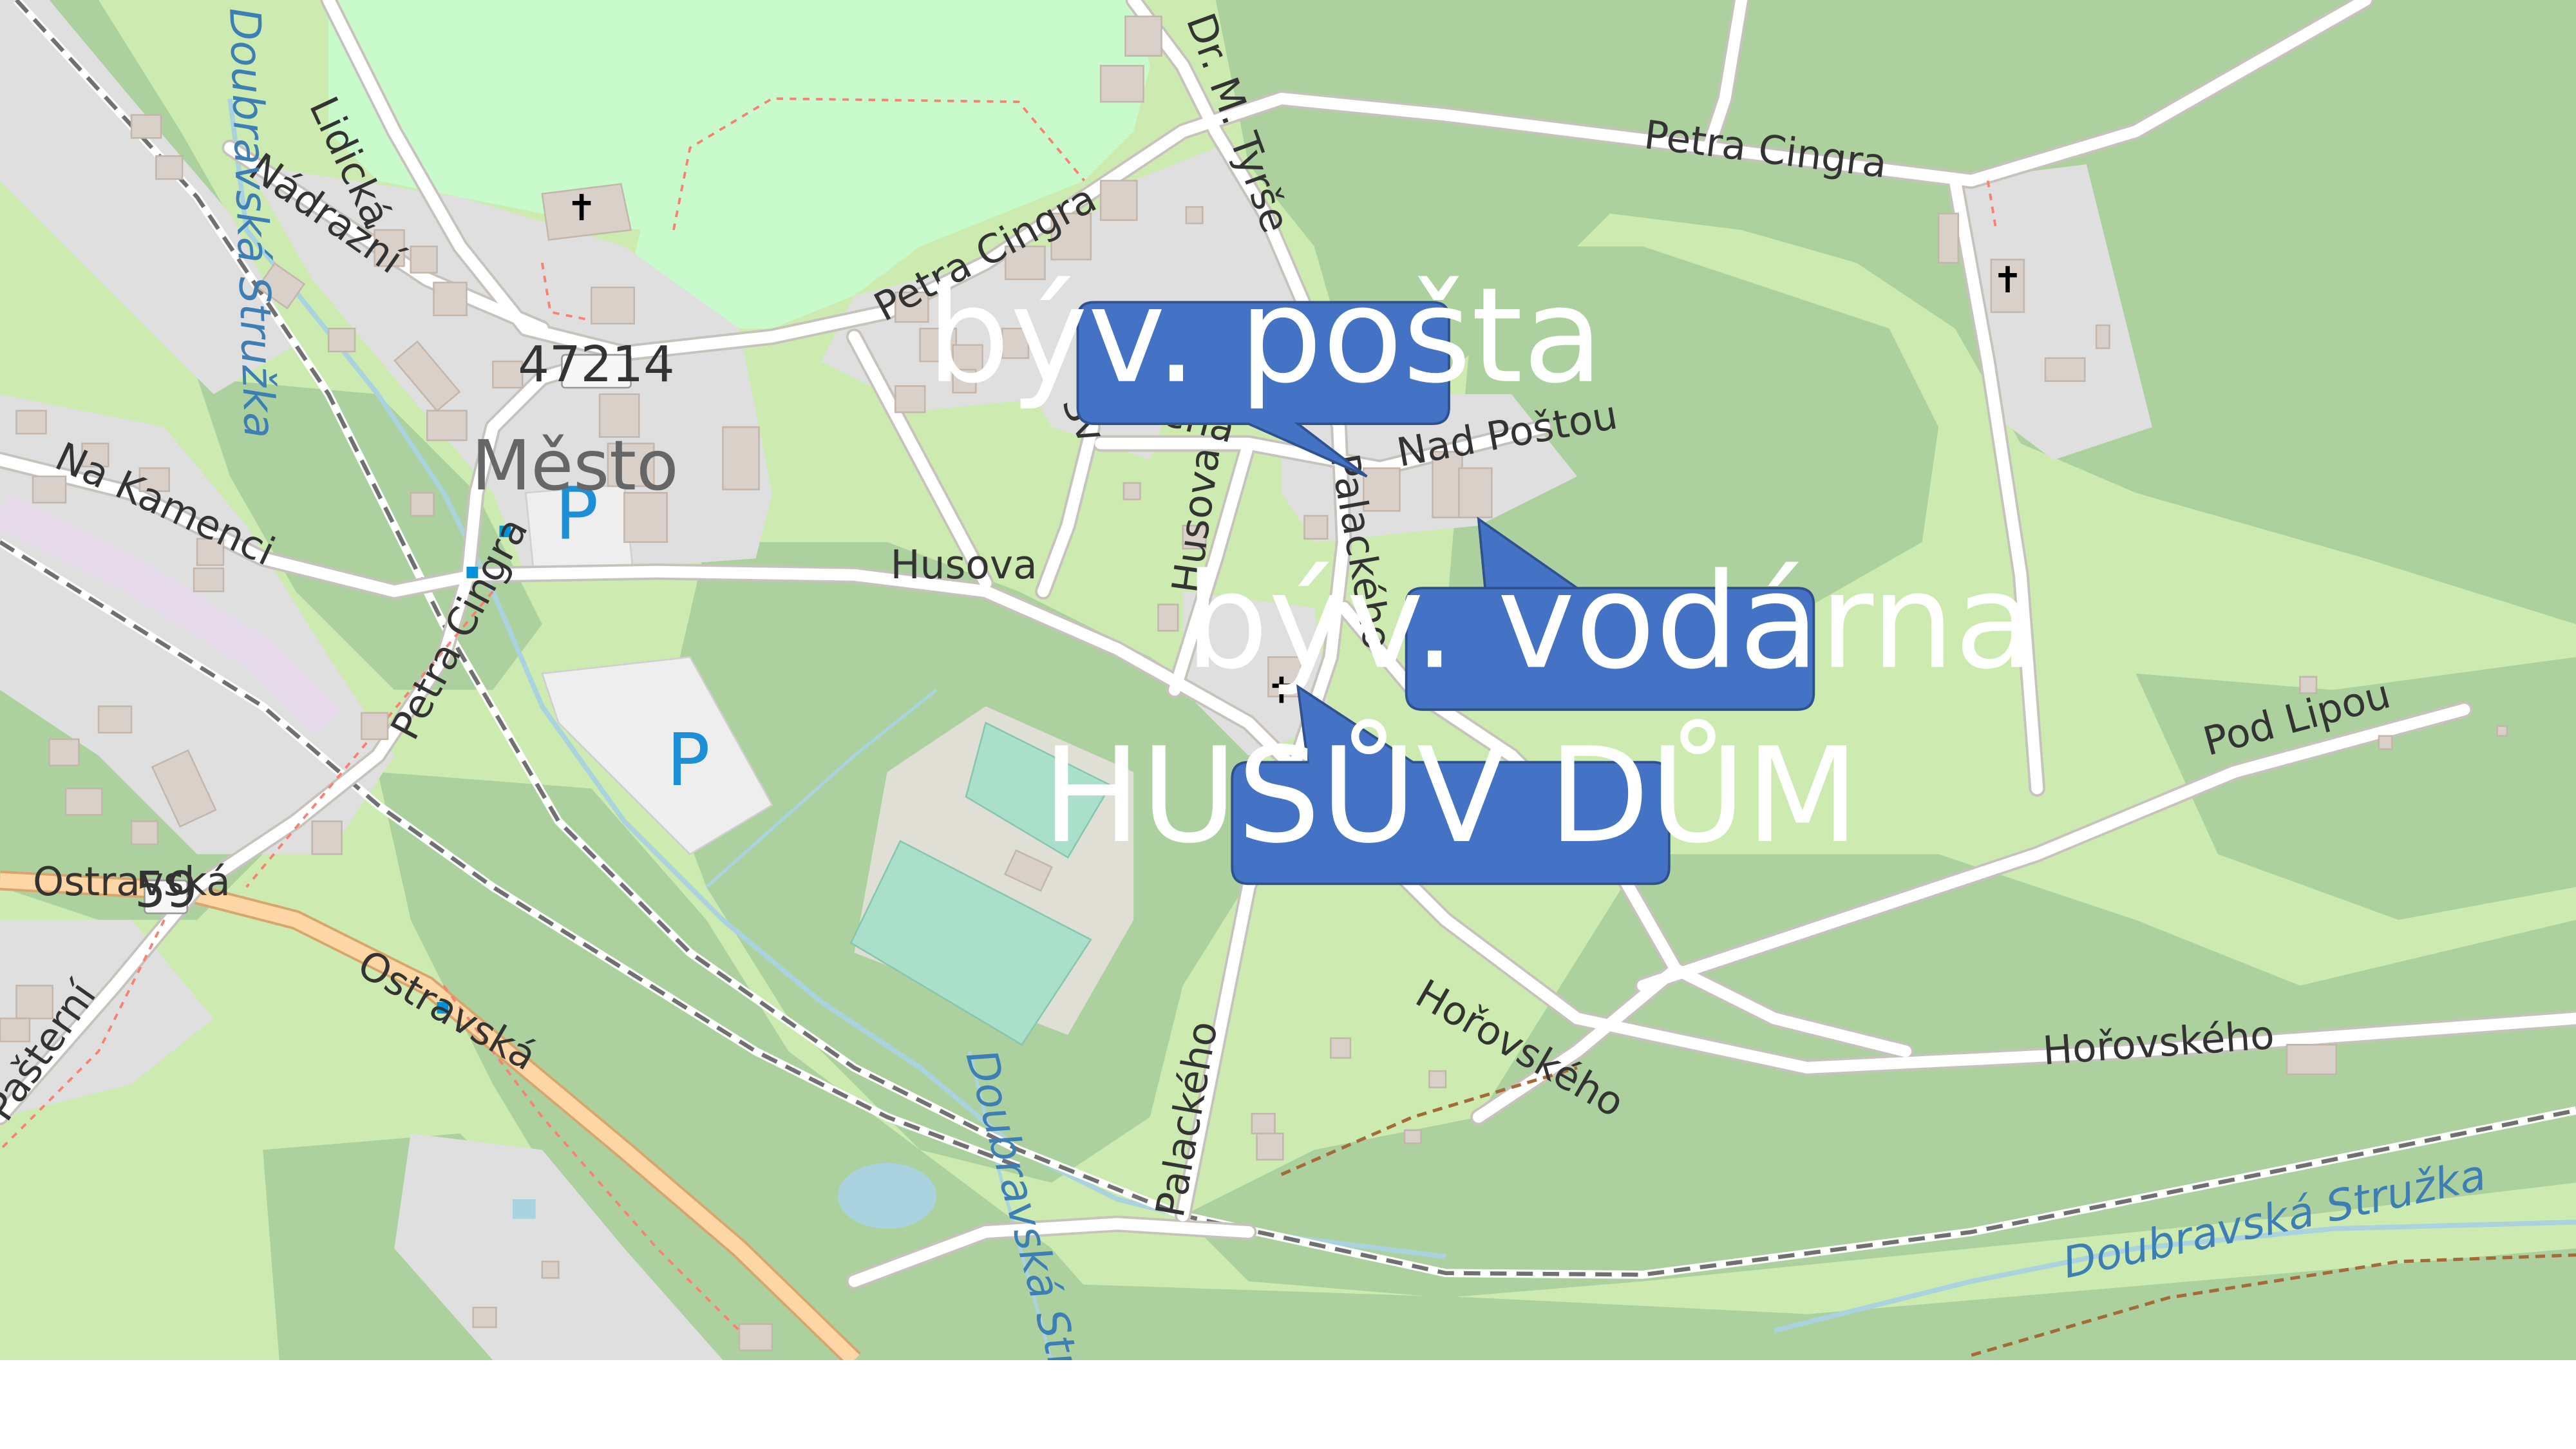 This screenshot has height=1449, width=2576. I want to click on place-label-mesto: Město, so click(575, 466).